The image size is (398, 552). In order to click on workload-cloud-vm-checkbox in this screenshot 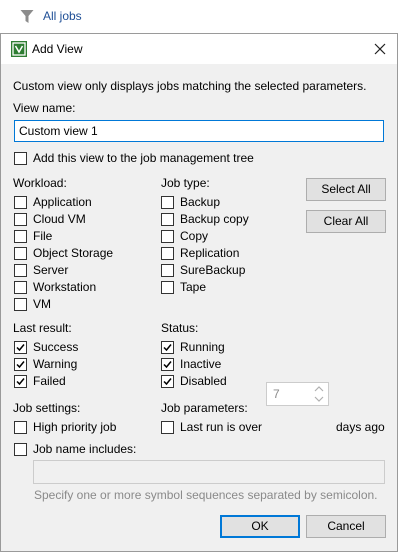, I will do `click(20, 219)`.